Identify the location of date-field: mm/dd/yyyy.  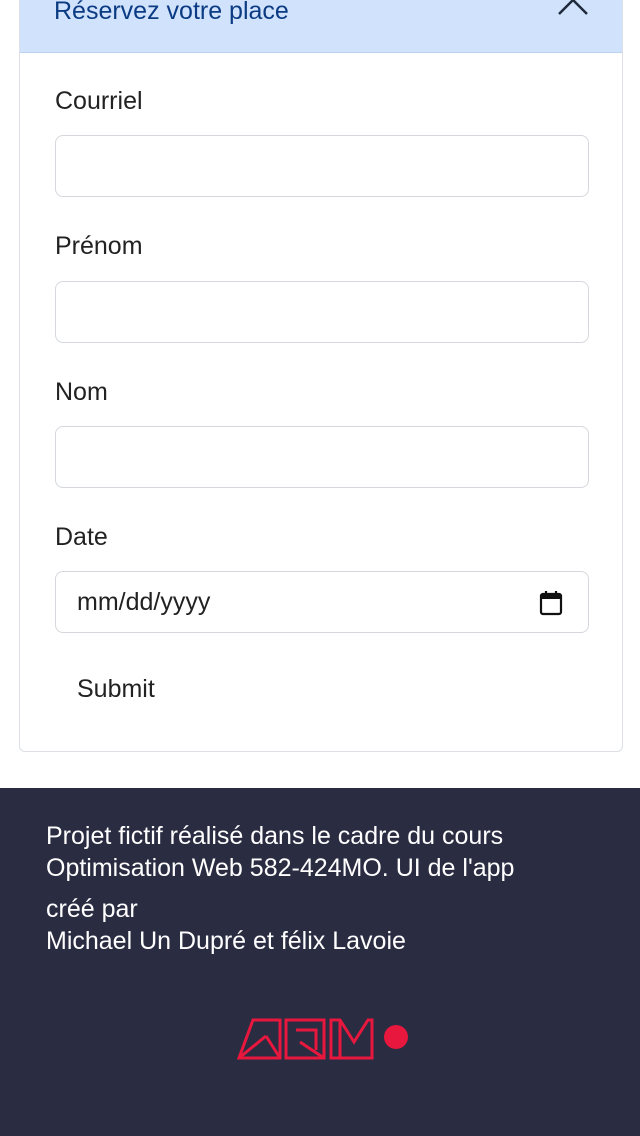
(322, 602).